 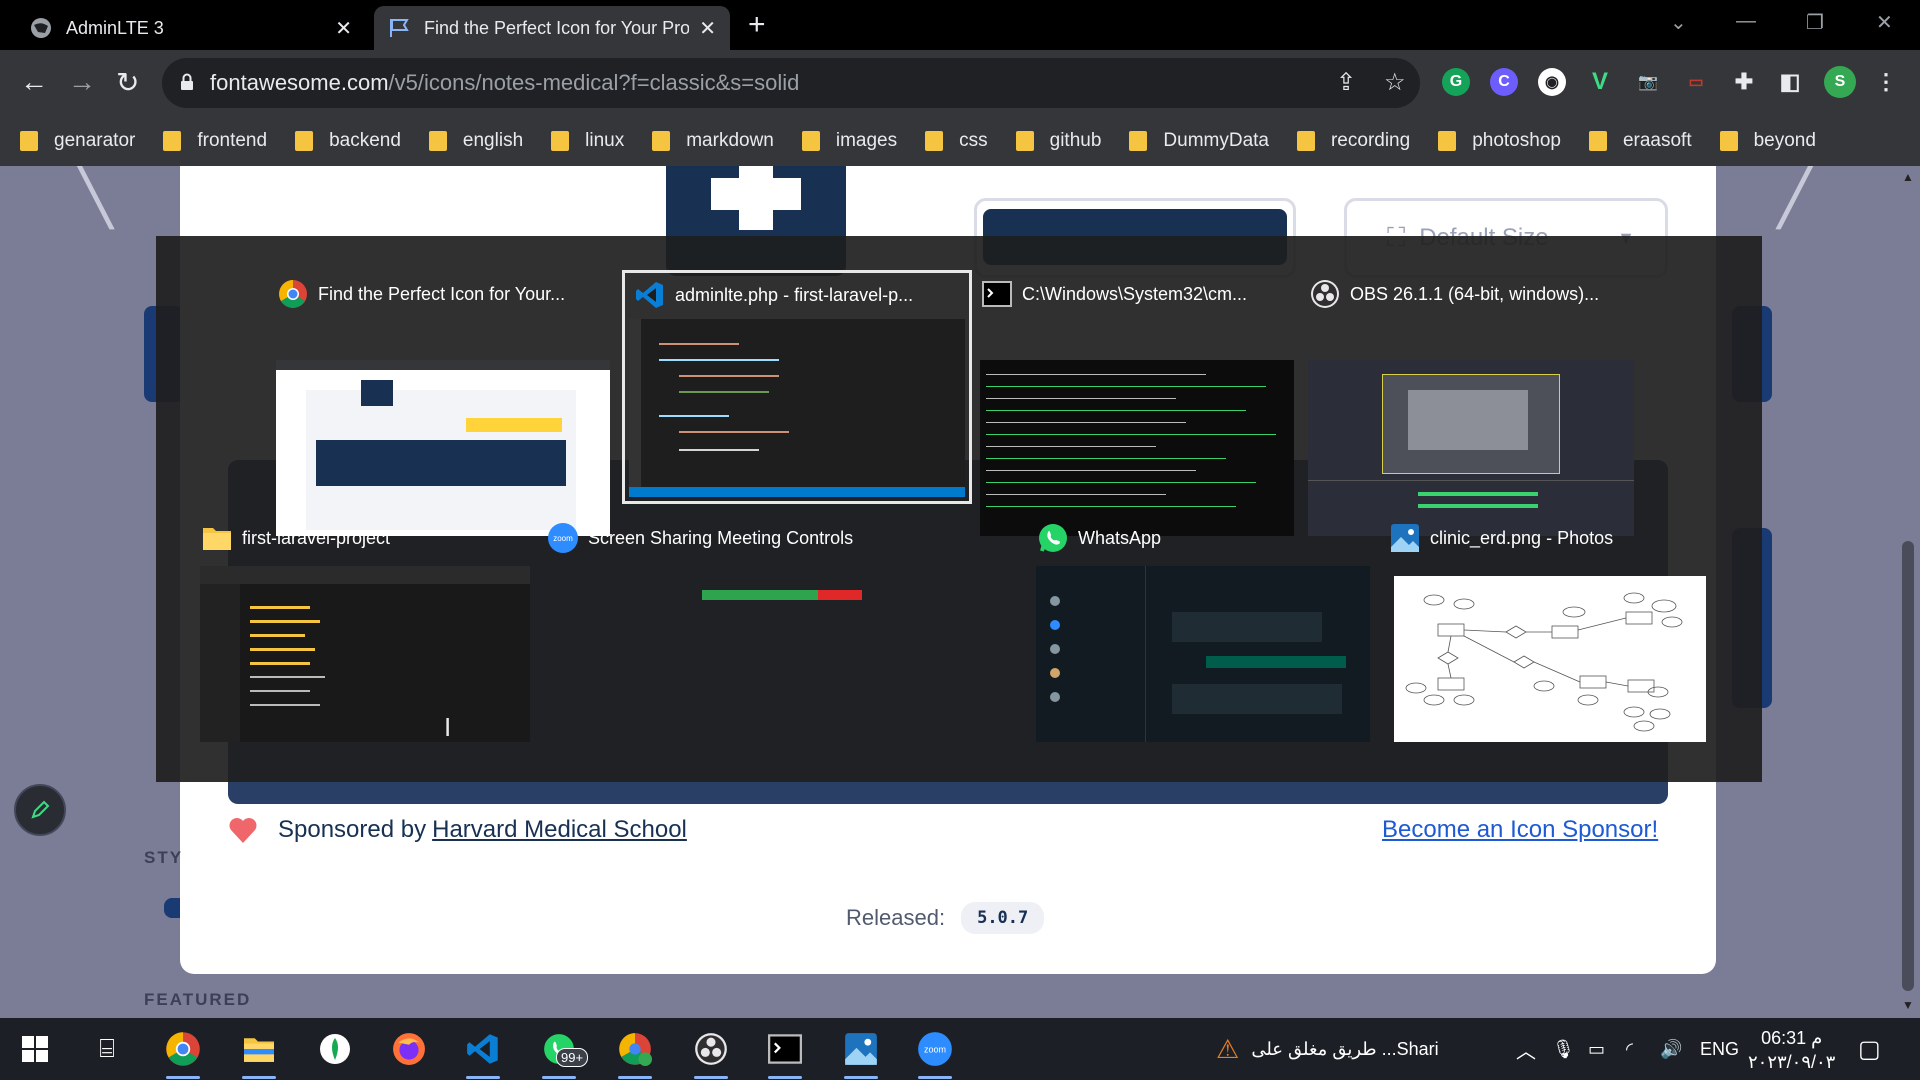 What do you see at coordinates (367, 635) in the screenshot?
I see `switcher-window-explorer: first-laravel-project` at bounding box center [367, 635].